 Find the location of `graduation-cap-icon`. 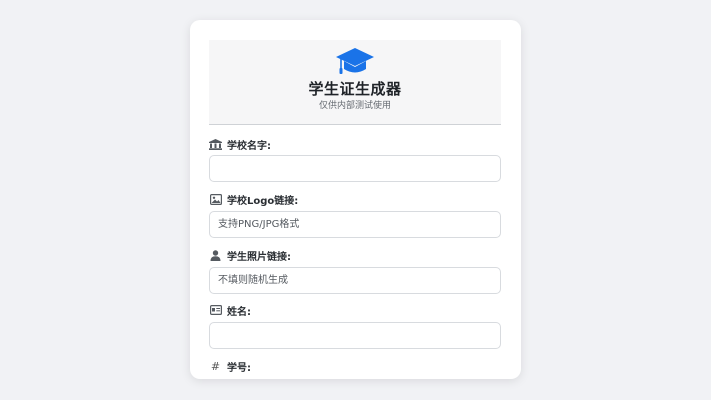

graduation-cap-icon is located at coordinates (355, 61).